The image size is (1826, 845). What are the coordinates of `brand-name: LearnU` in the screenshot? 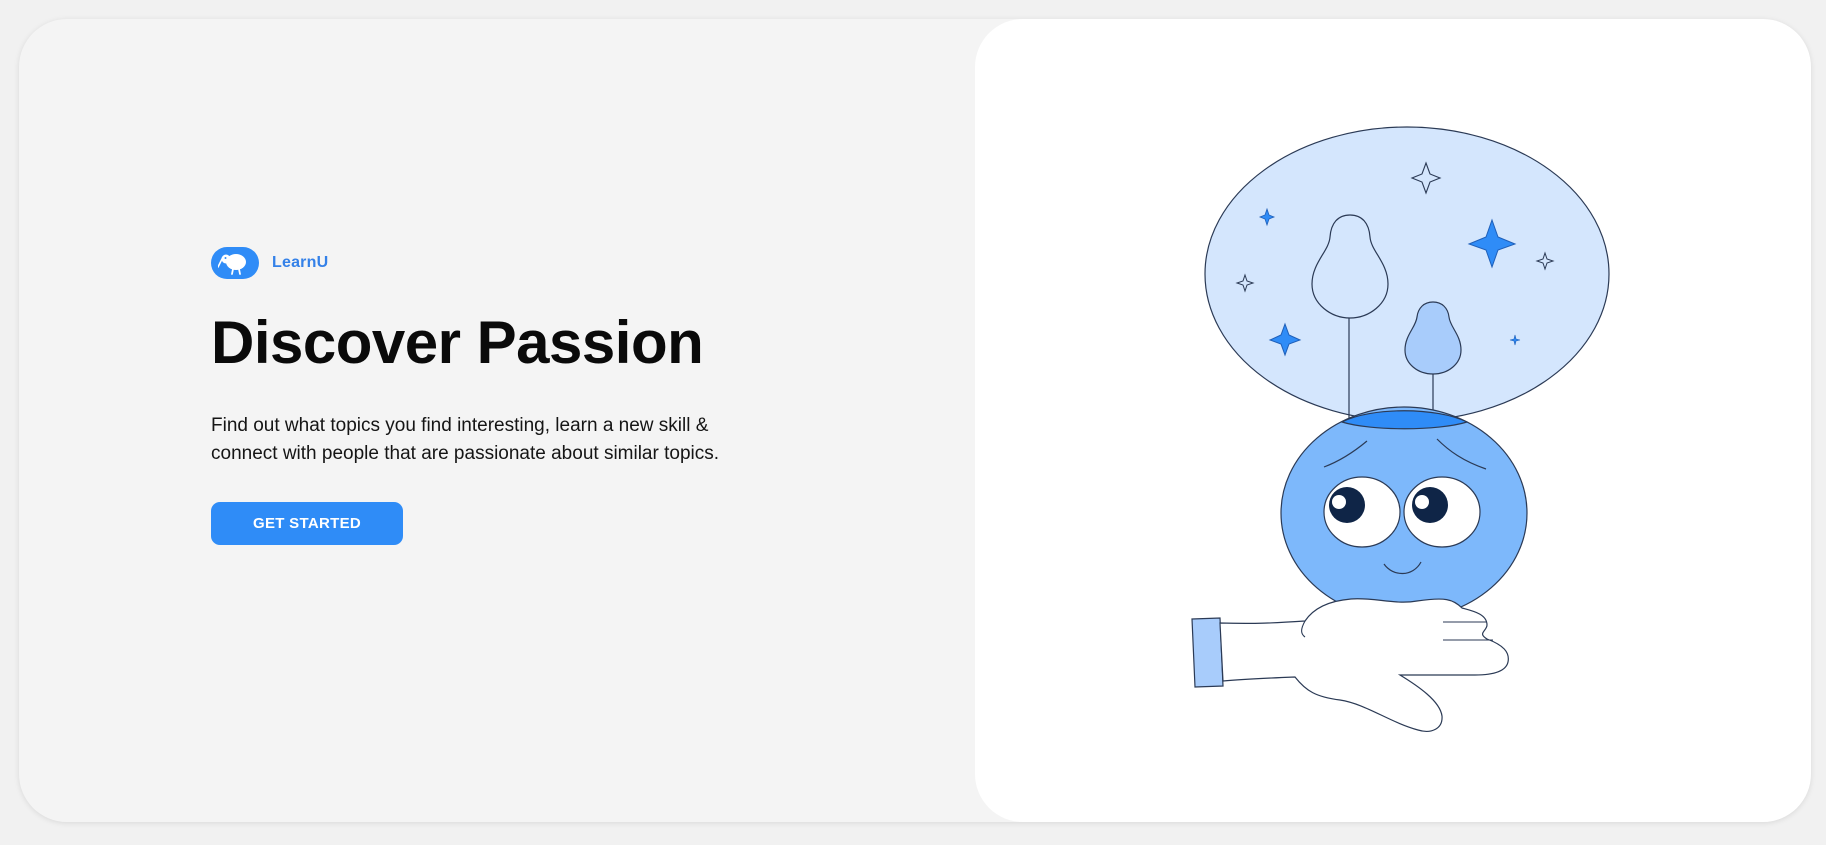 It's located at (300, 263).